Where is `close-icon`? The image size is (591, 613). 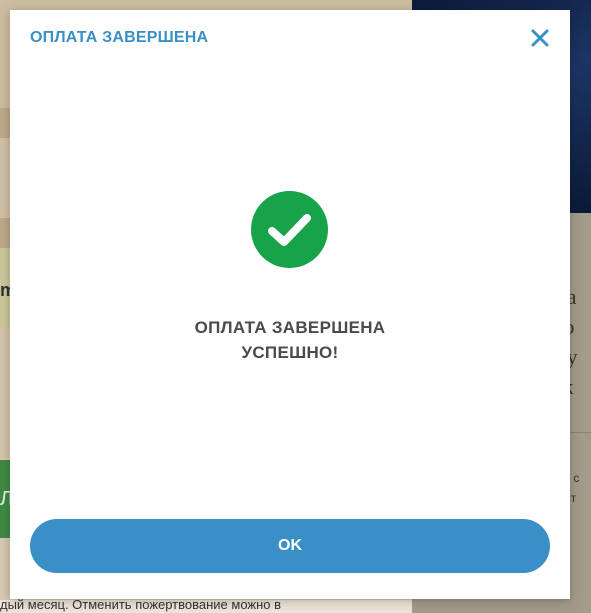 close-icon is located at coordinates (540, 38).